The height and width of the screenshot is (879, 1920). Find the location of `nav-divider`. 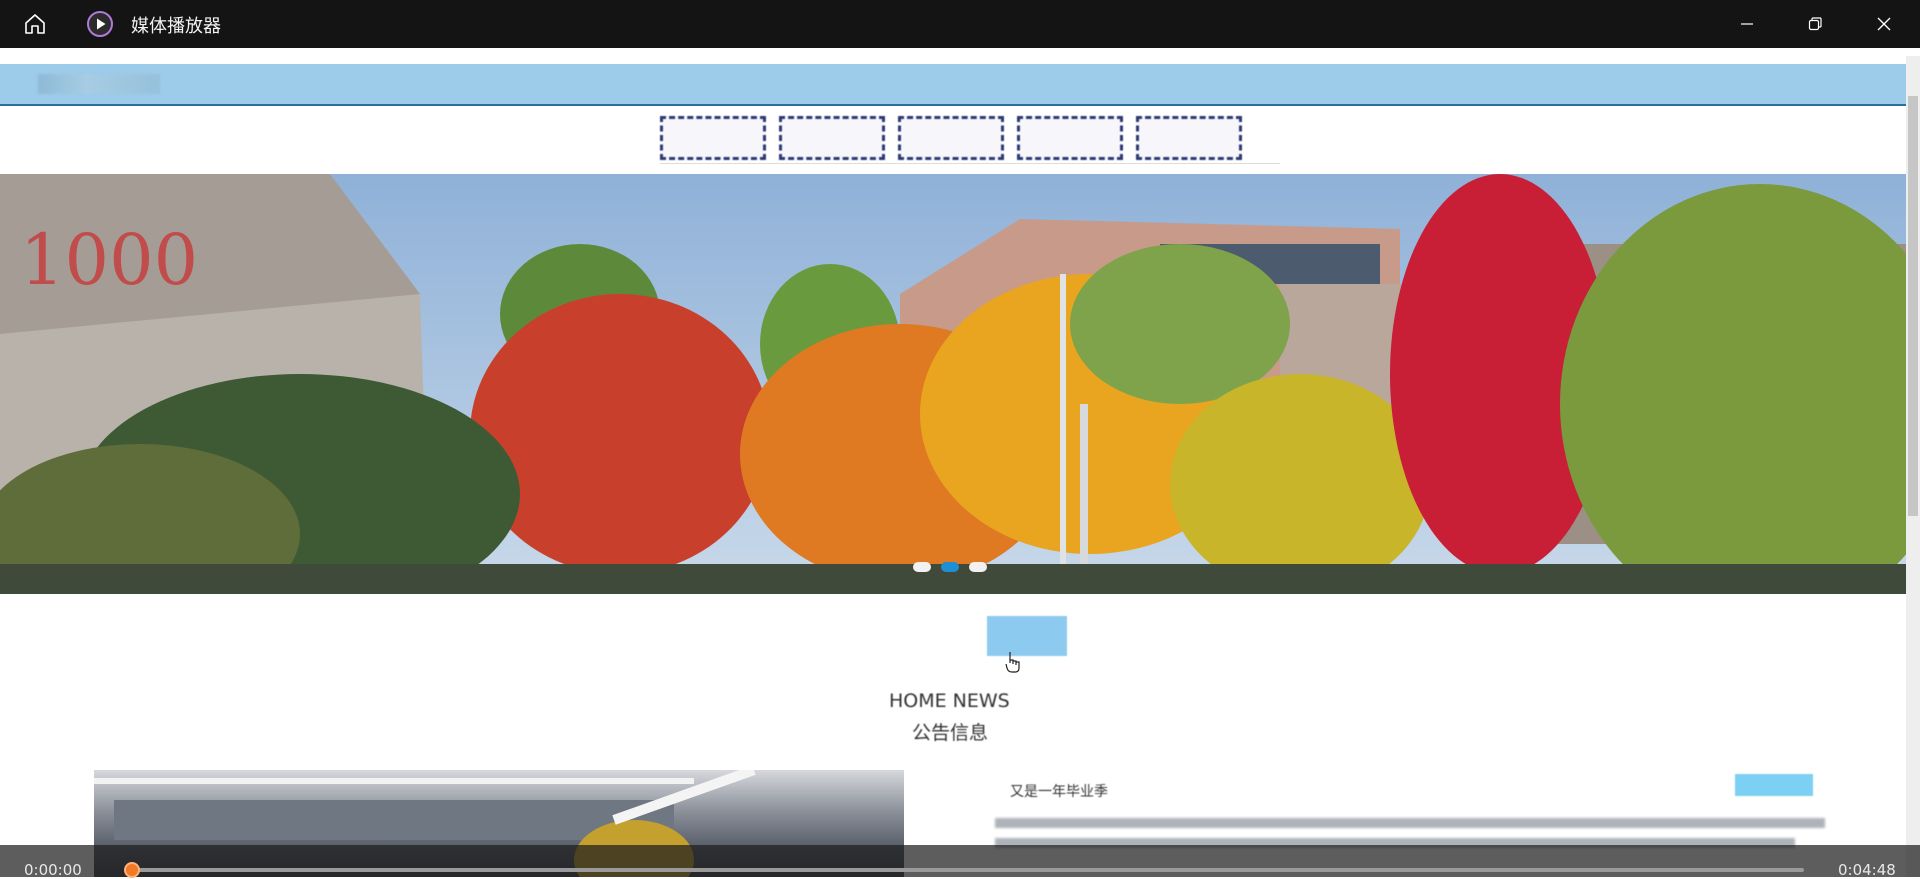

nav-divider is located at coordinates (970, 163).